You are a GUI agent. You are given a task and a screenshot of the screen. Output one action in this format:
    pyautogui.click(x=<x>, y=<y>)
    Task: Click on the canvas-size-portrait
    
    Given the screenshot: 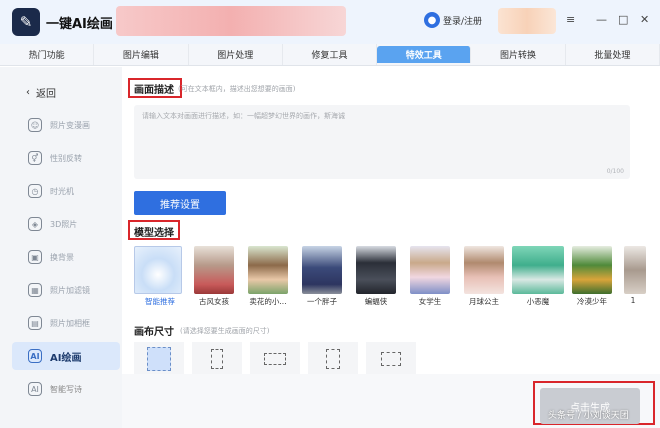 What is the action you would take?
    pyautogui.click(x=217, y=359)
    